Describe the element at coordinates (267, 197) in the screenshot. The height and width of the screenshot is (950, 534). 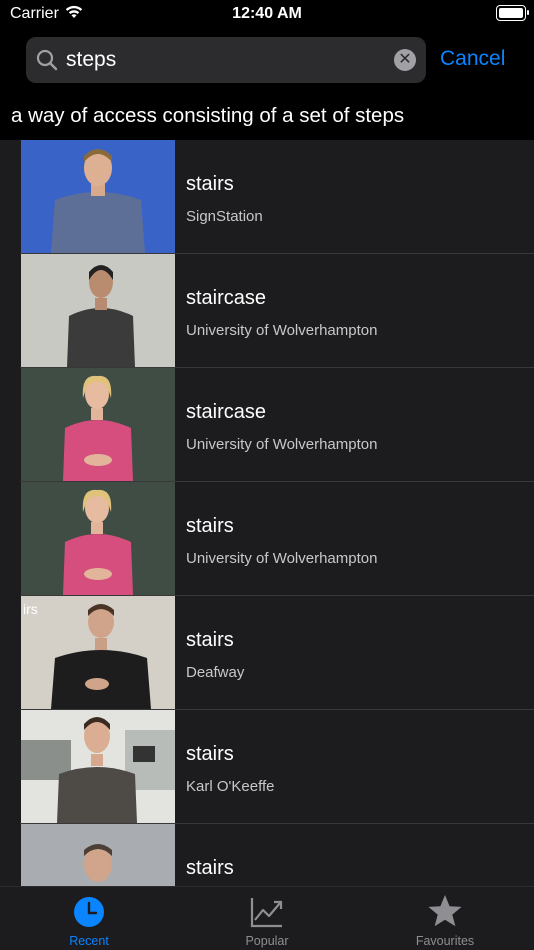
I see `list-item: stairs SignStation` at that location.